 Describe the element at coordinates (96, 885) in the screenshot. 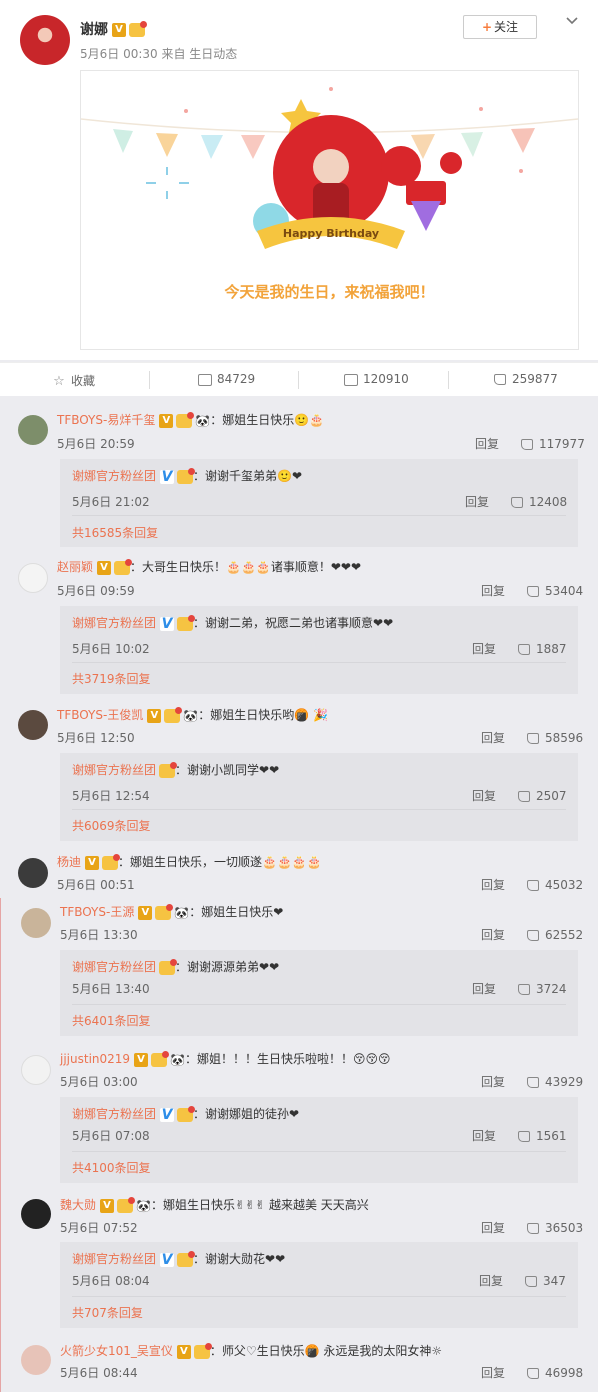

I see `comment-time: 5月6日 00:51` at that location.